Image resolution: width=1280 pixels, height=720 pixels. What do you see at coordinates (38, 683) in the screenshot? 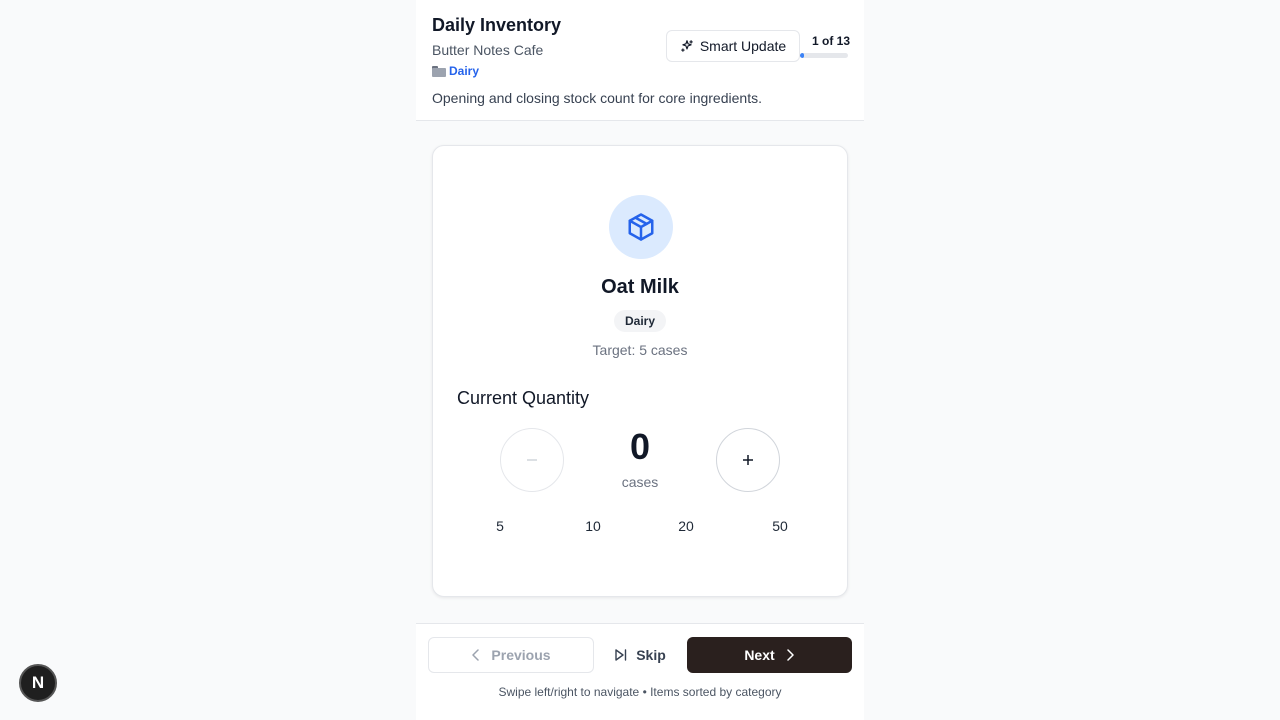
I see `dev-tools-badge: N` at bounding box center [38, 683].